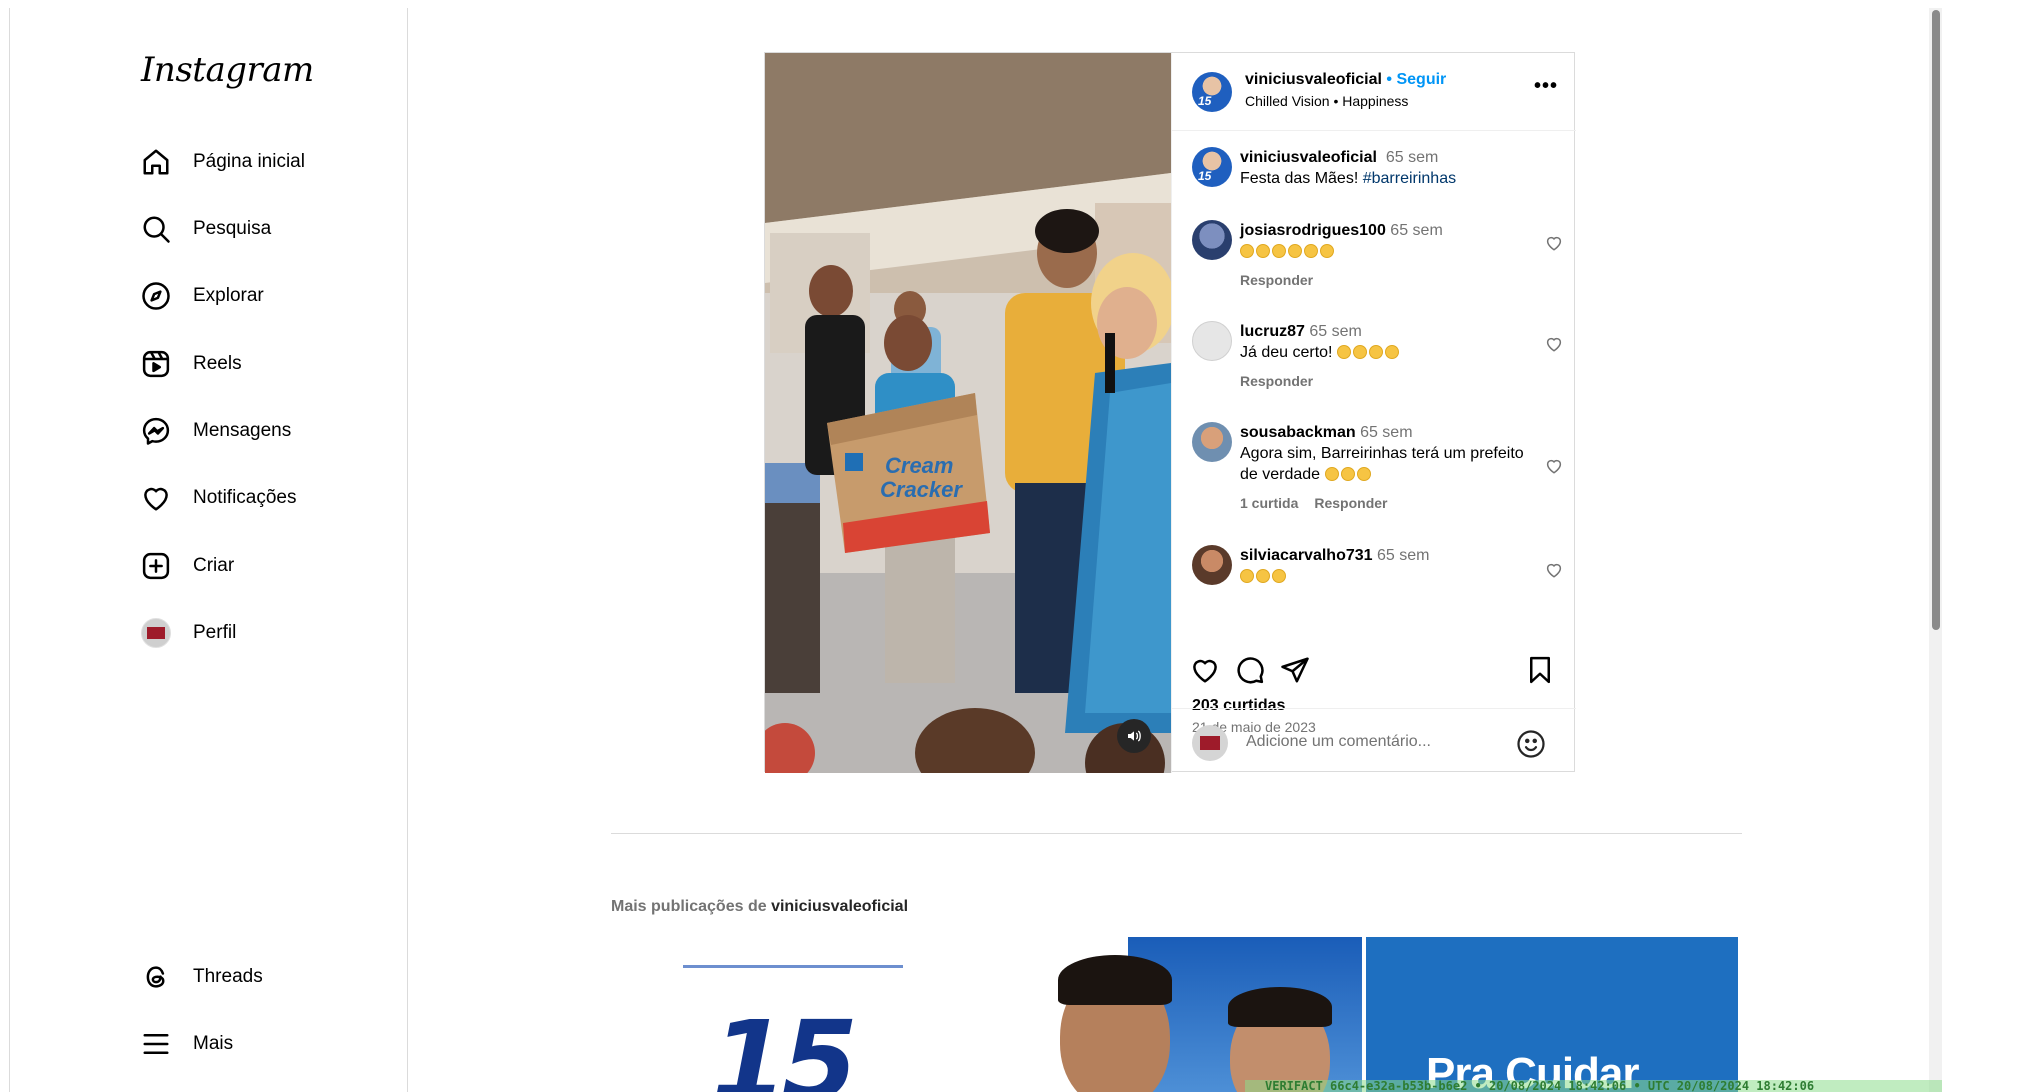  I want to click on threads-icon, so click(155, 977).